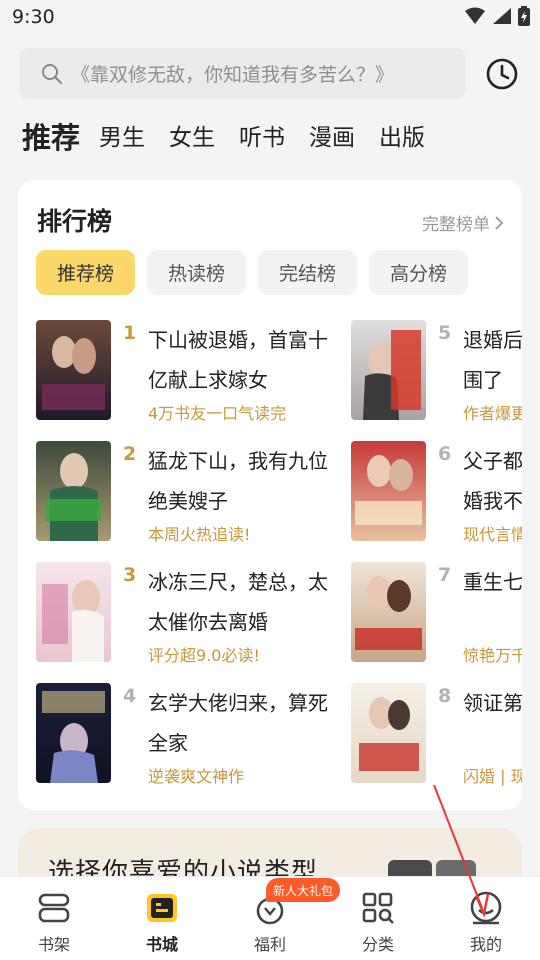 This screenshot has width=540, height=960. Describe the element at coordinates (53, 944) in the screenshot. I see `nav-label: 书架` at that location.